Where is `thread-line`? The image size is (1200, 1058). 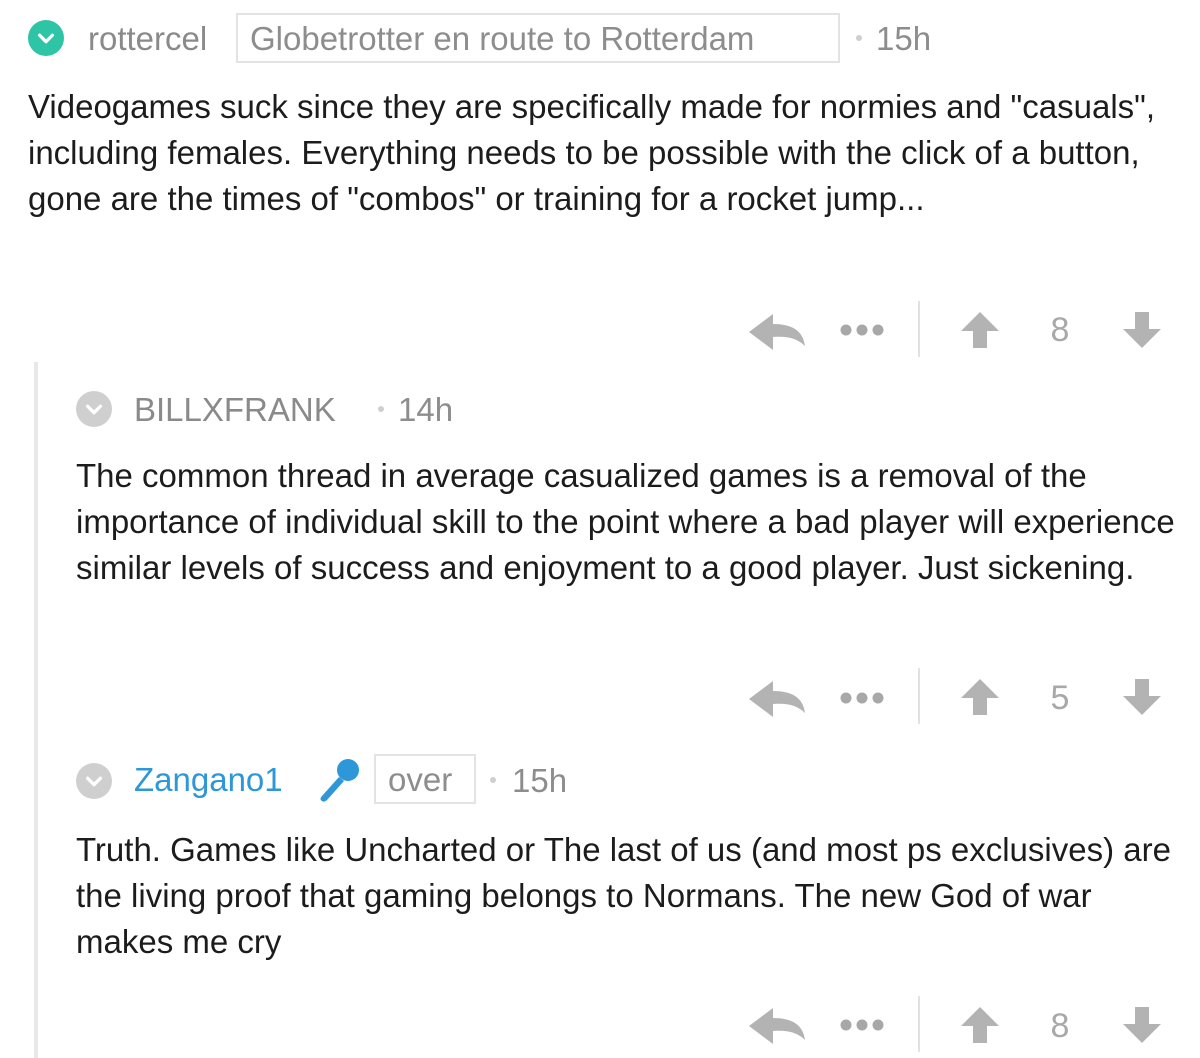 thread-line is located at coordinates (36, 710).